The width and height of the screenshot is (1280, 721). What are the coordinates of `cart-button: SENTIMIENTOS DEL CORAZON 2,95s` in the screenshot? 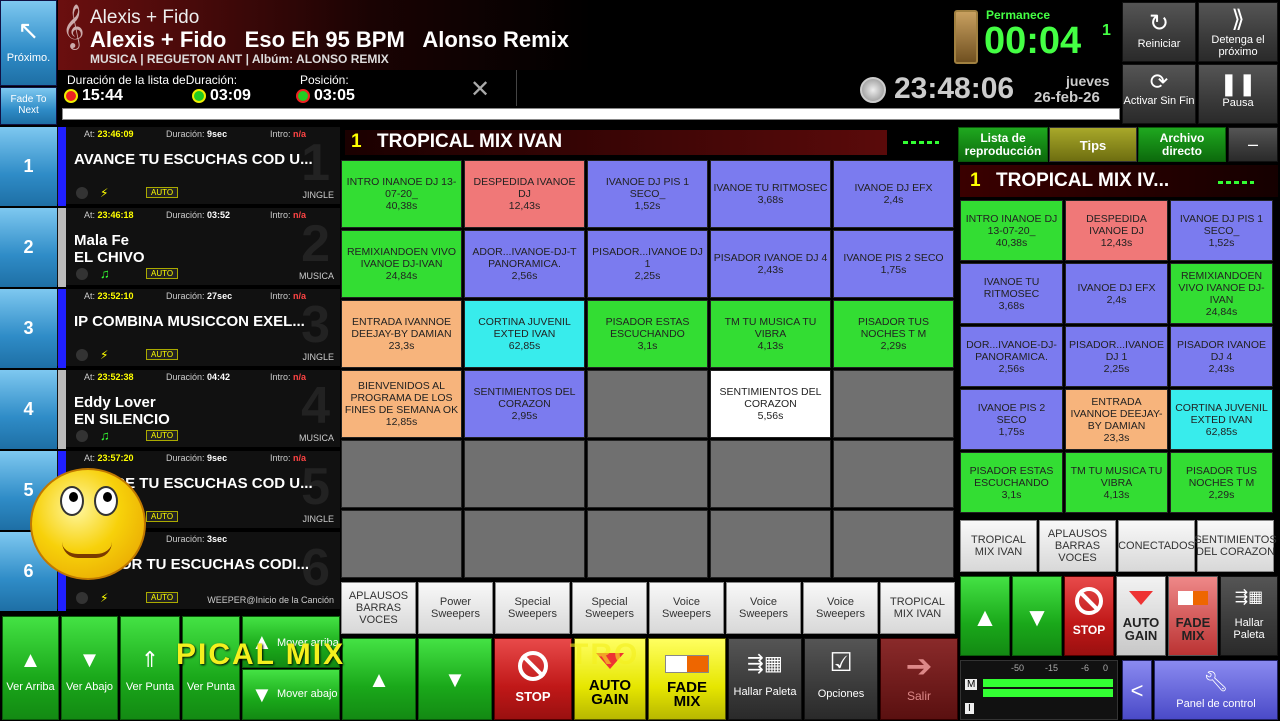 It's located at (524, 404).